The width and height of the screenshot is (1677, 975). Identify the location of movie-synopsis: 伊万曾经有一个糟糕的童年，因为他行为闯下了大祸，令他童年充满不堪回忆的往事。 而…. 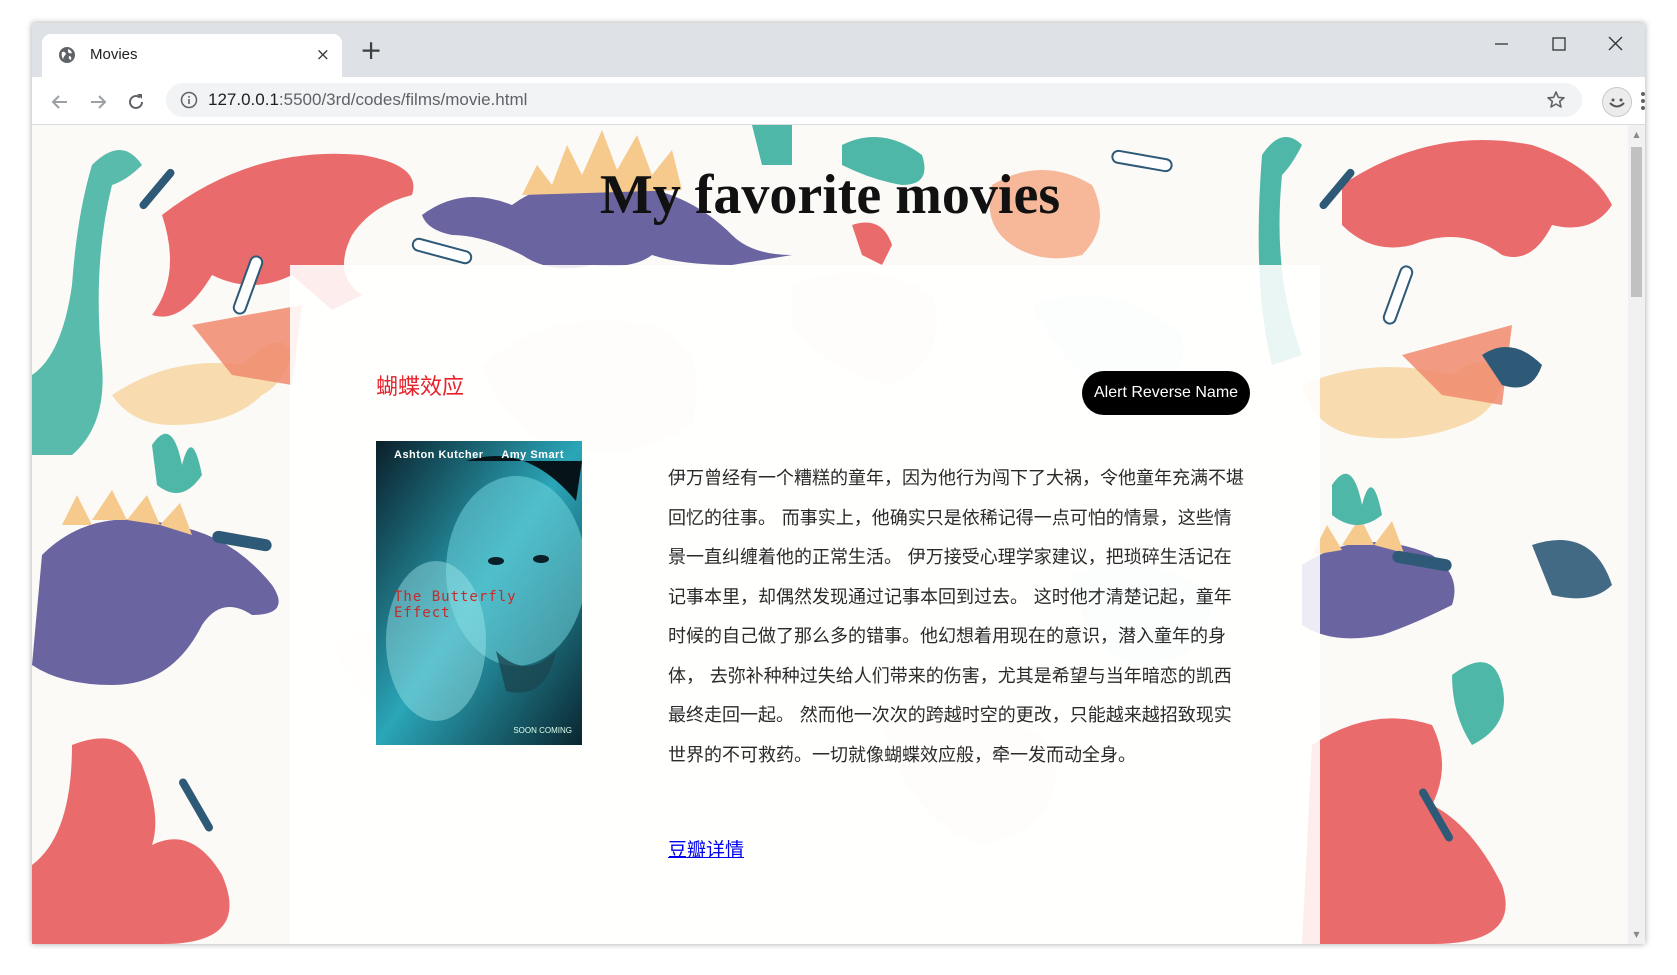
(956, 617).